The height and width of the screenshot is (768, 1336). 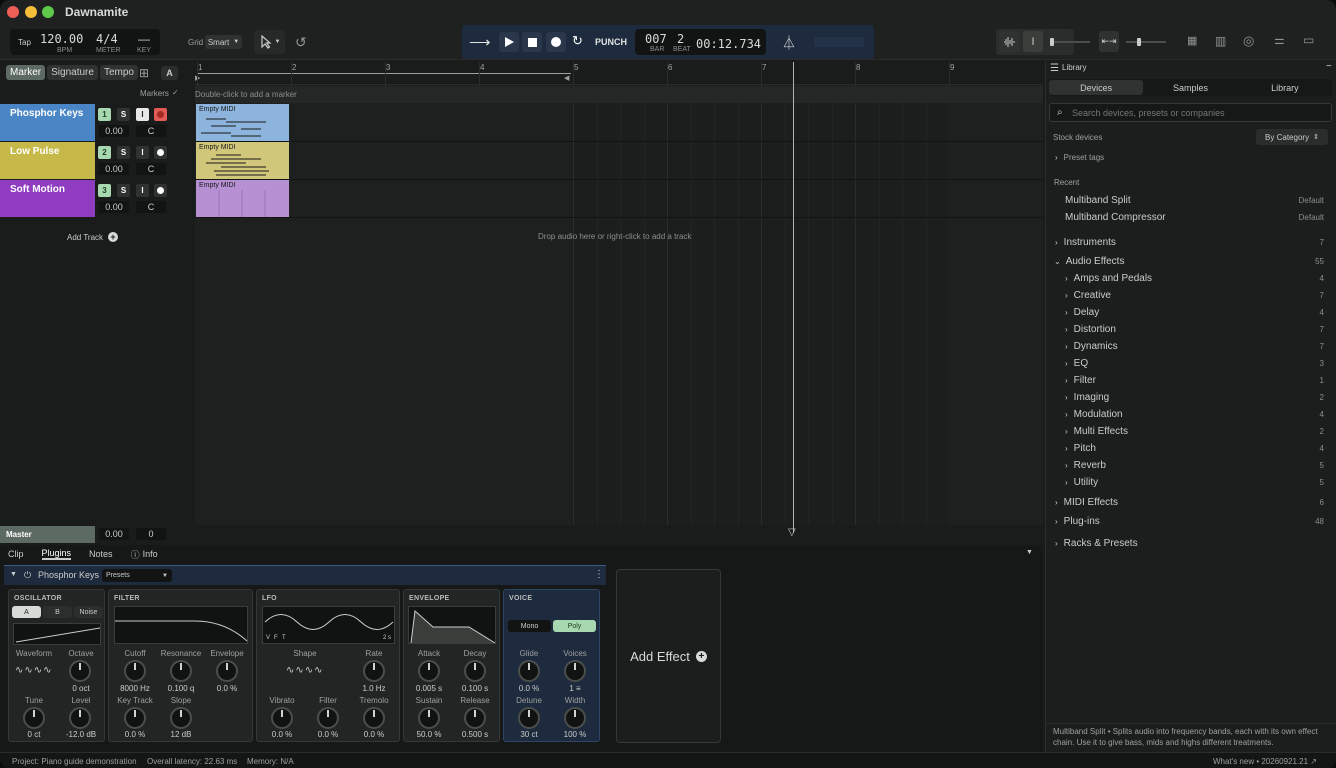 I want to click on subcategory-item: › Pitch 4, so click(x=1191, y=448).